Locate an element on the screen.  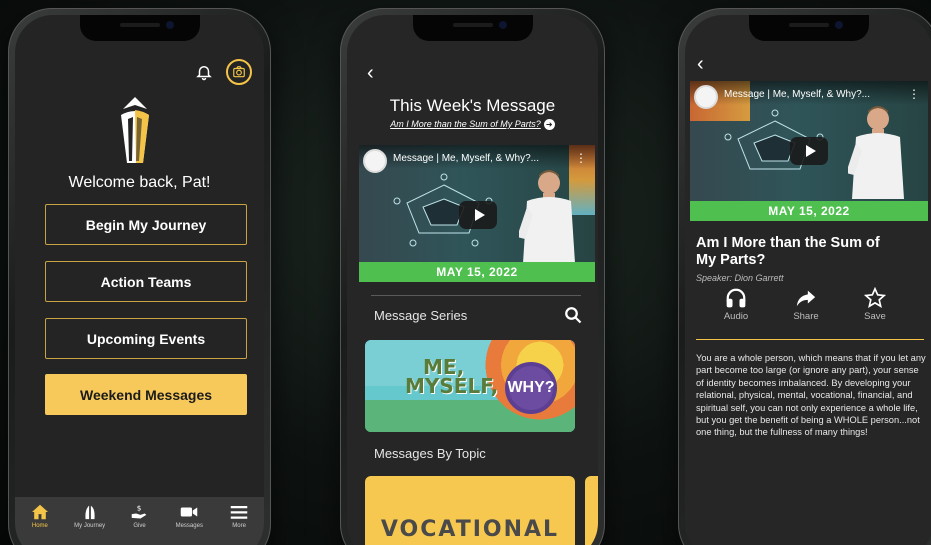
share-button: Share is located at coordinates (806, 304).